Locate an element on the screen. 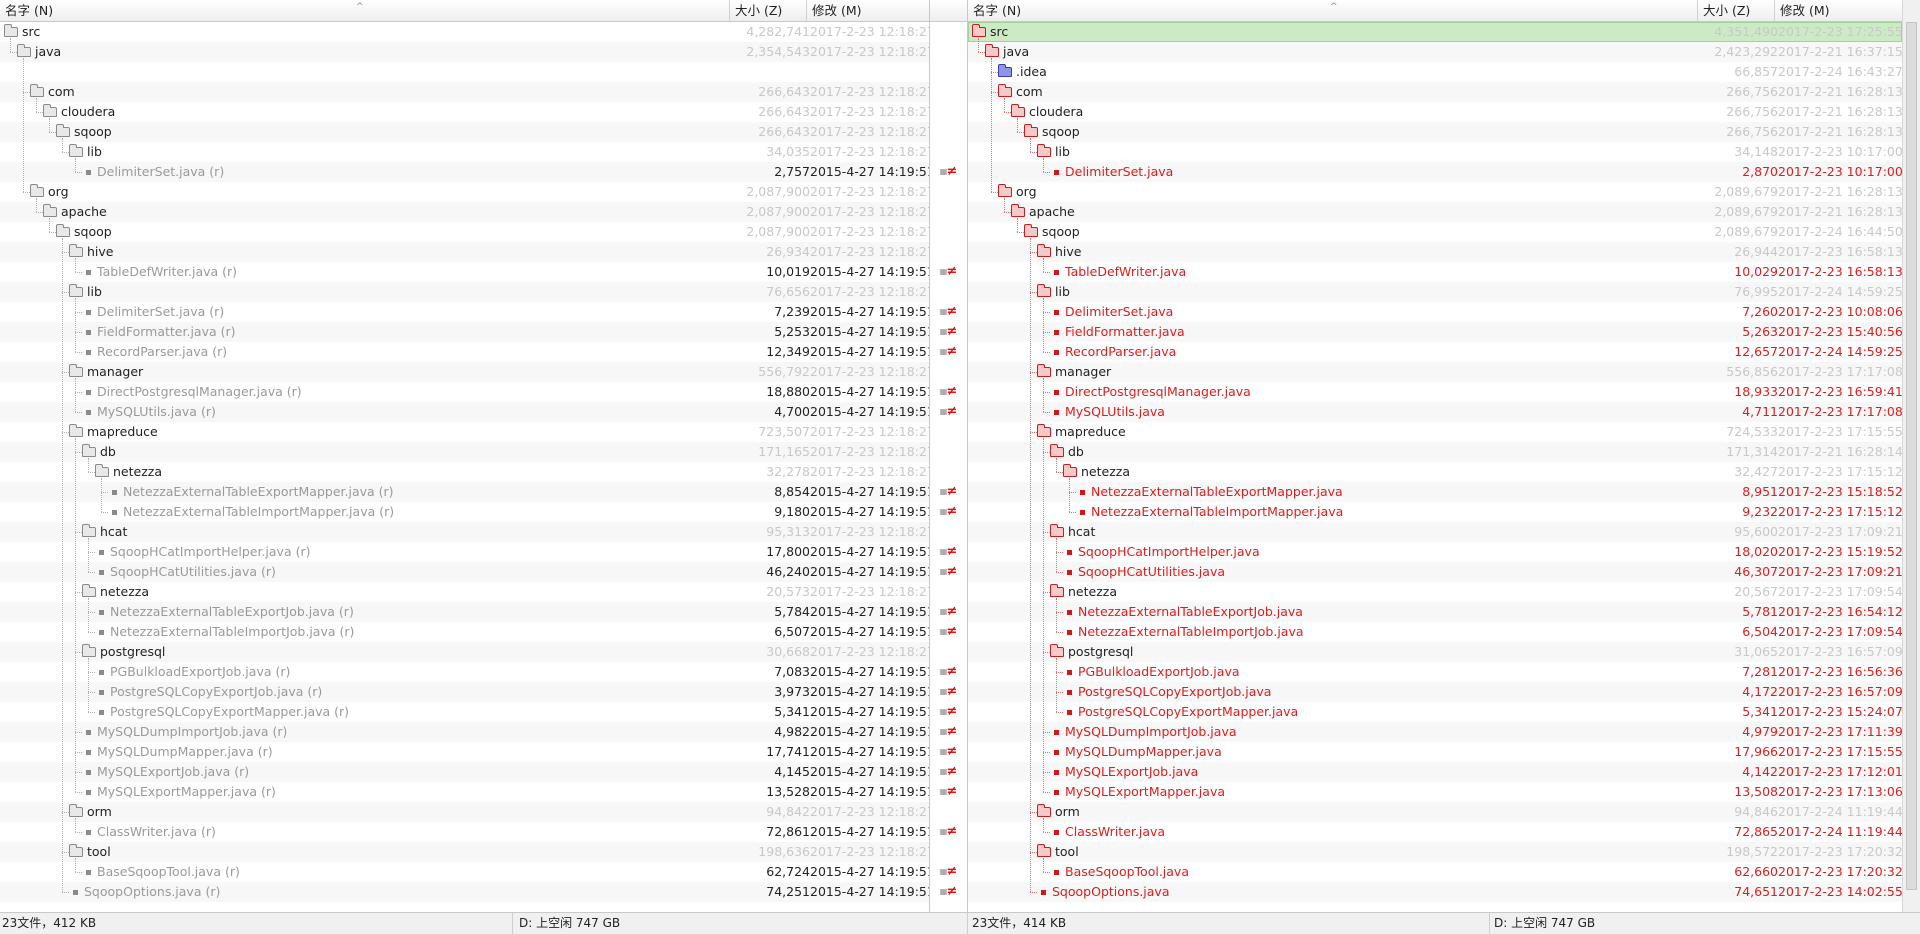 The image size is (1920, 934). scrollbar-thumb is located at coordinates (1911, 456).